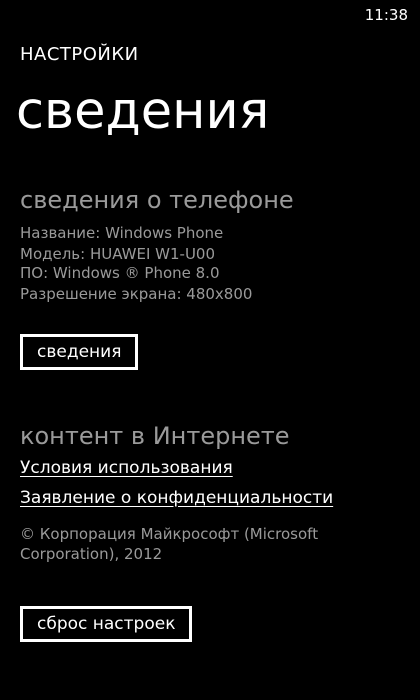  I want to click on screen-resolution-value: Разрешение экрана: 480x800, so click(136, 294).